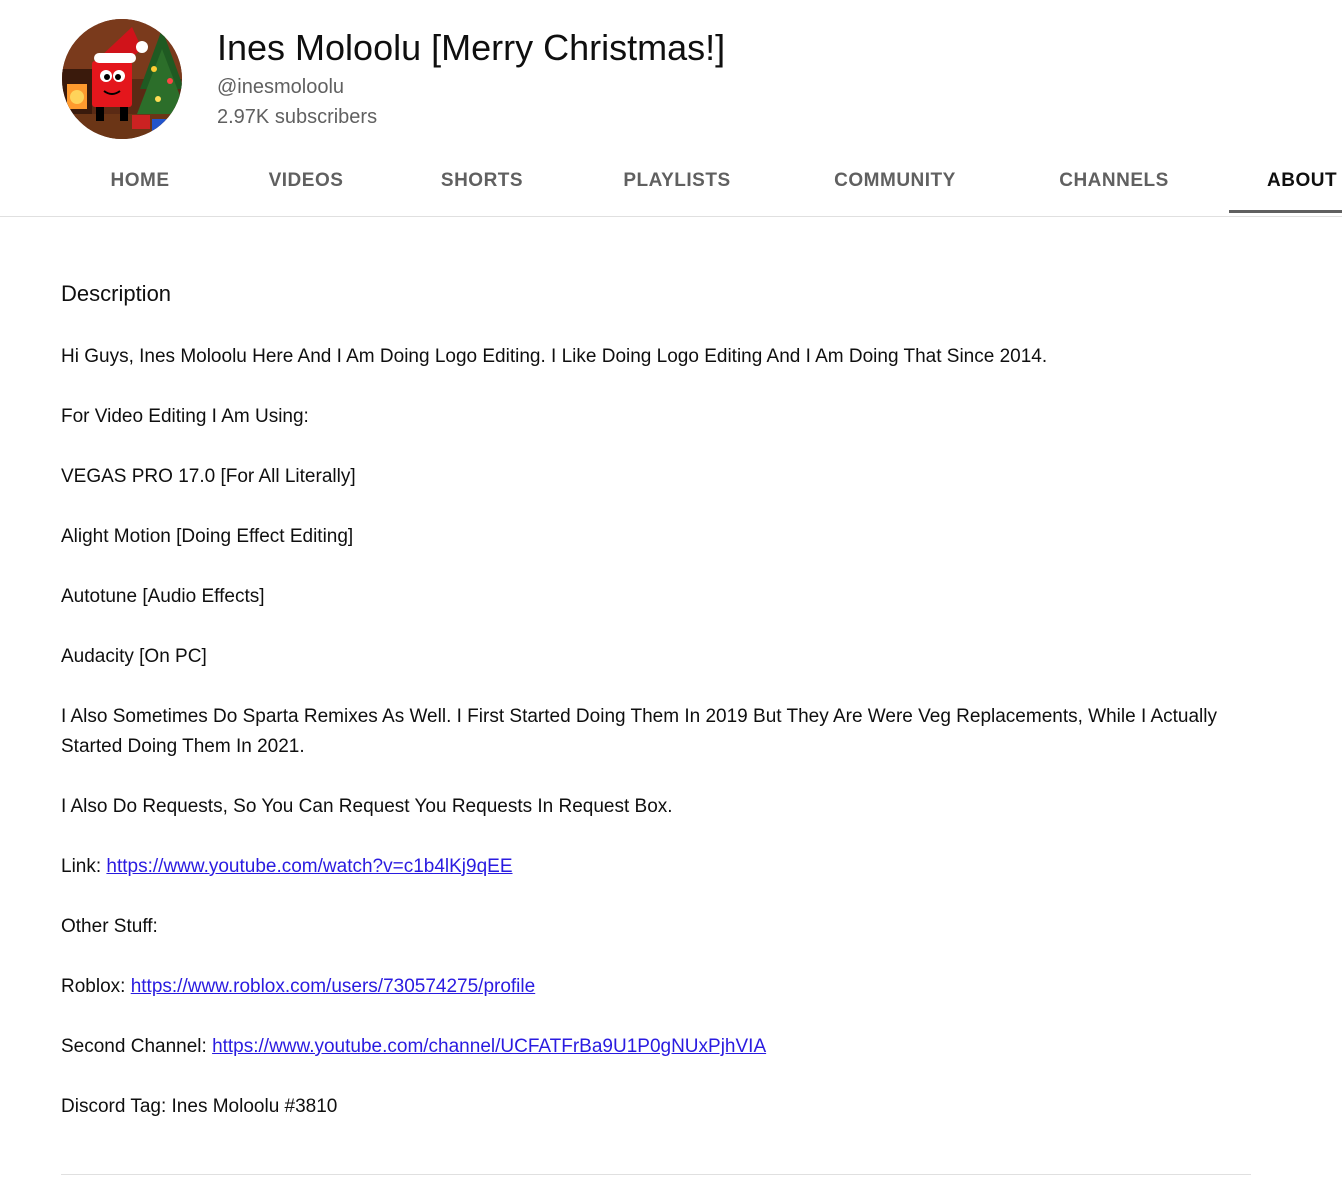 Image resolution: width=1342 pixels, height=1198 pixels. What do you see at coordinates (1285, 181) in the screenshot?
I see `tab-about: ABOUT` at bounding box center [1285, 181].